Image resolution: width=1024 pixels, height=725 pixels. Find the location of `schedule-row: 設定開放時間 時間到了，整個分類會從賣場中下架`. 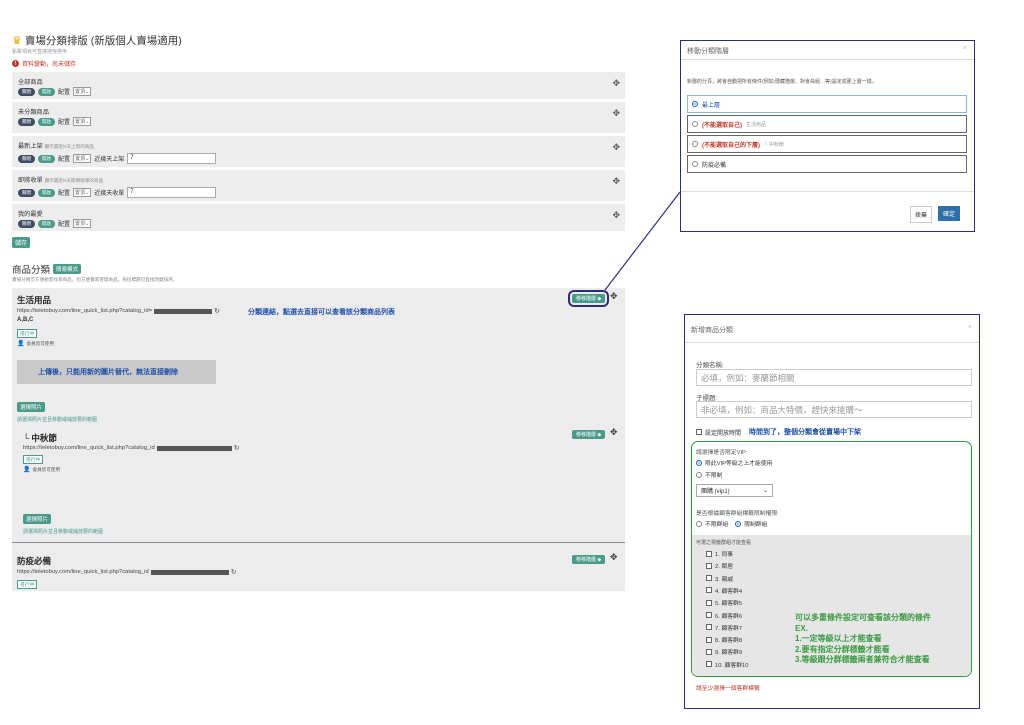

schedule-row: 設定開放時間 時間到了，整個分類會從賣場中下架 is located at coordinates (778, 432).